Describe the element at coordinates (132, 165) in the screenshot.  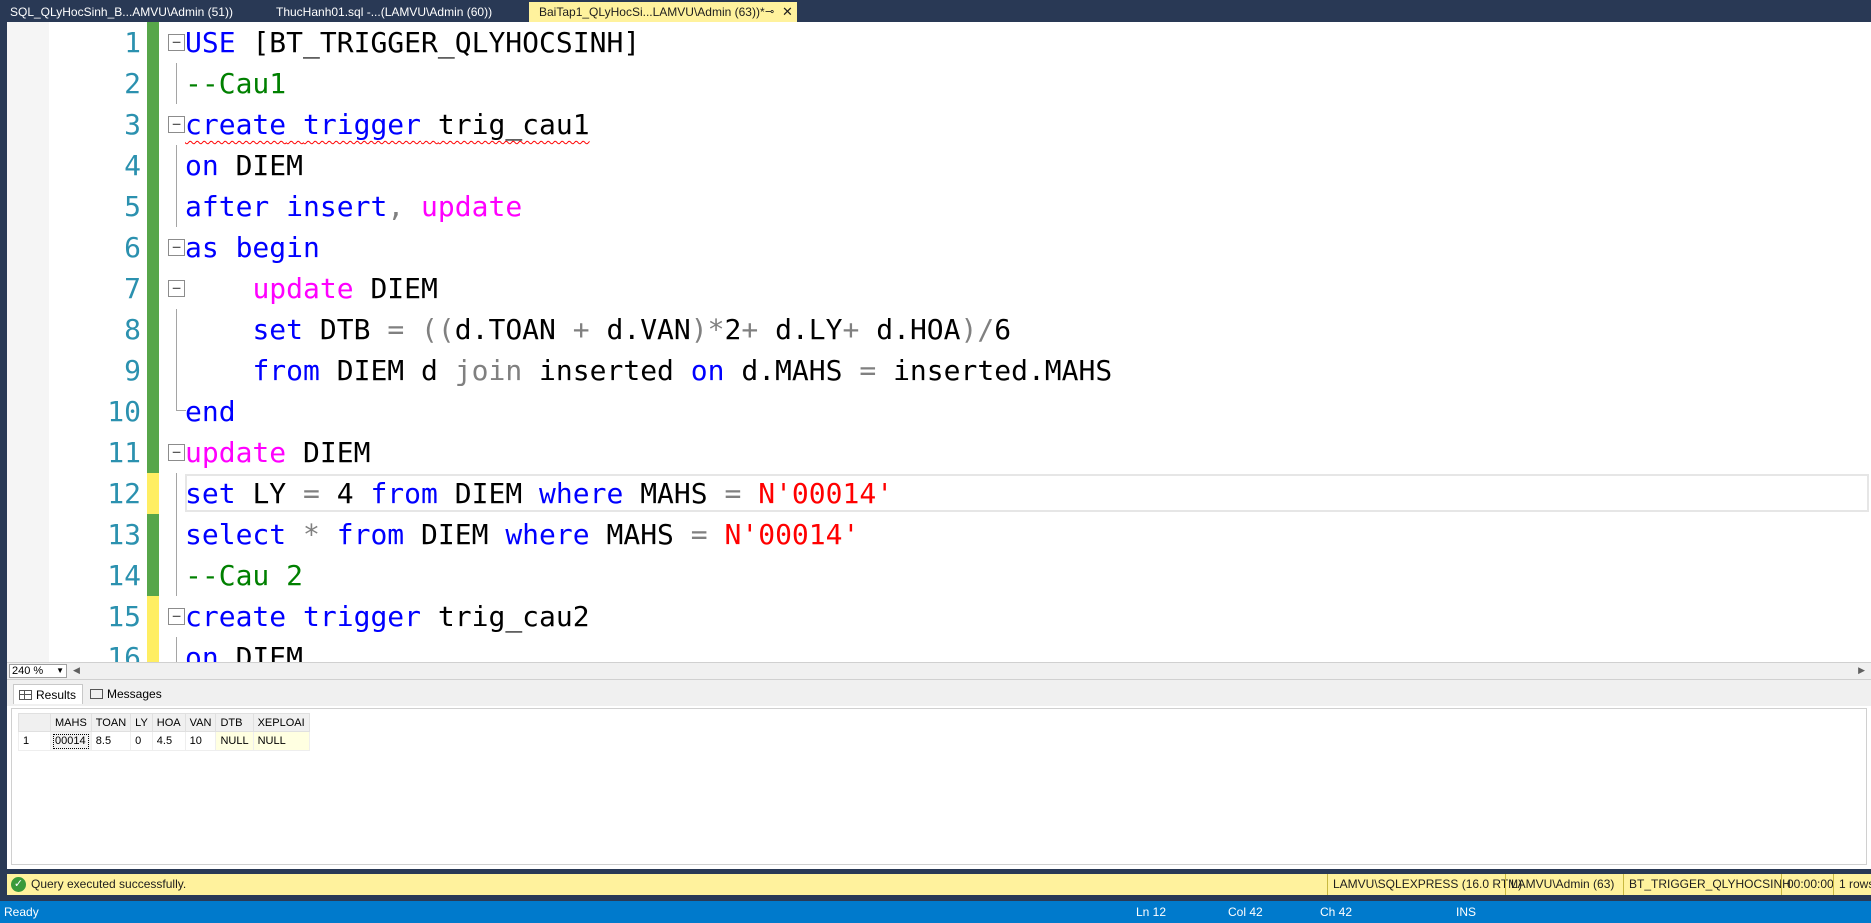
I see `line-number: 4` at that location.